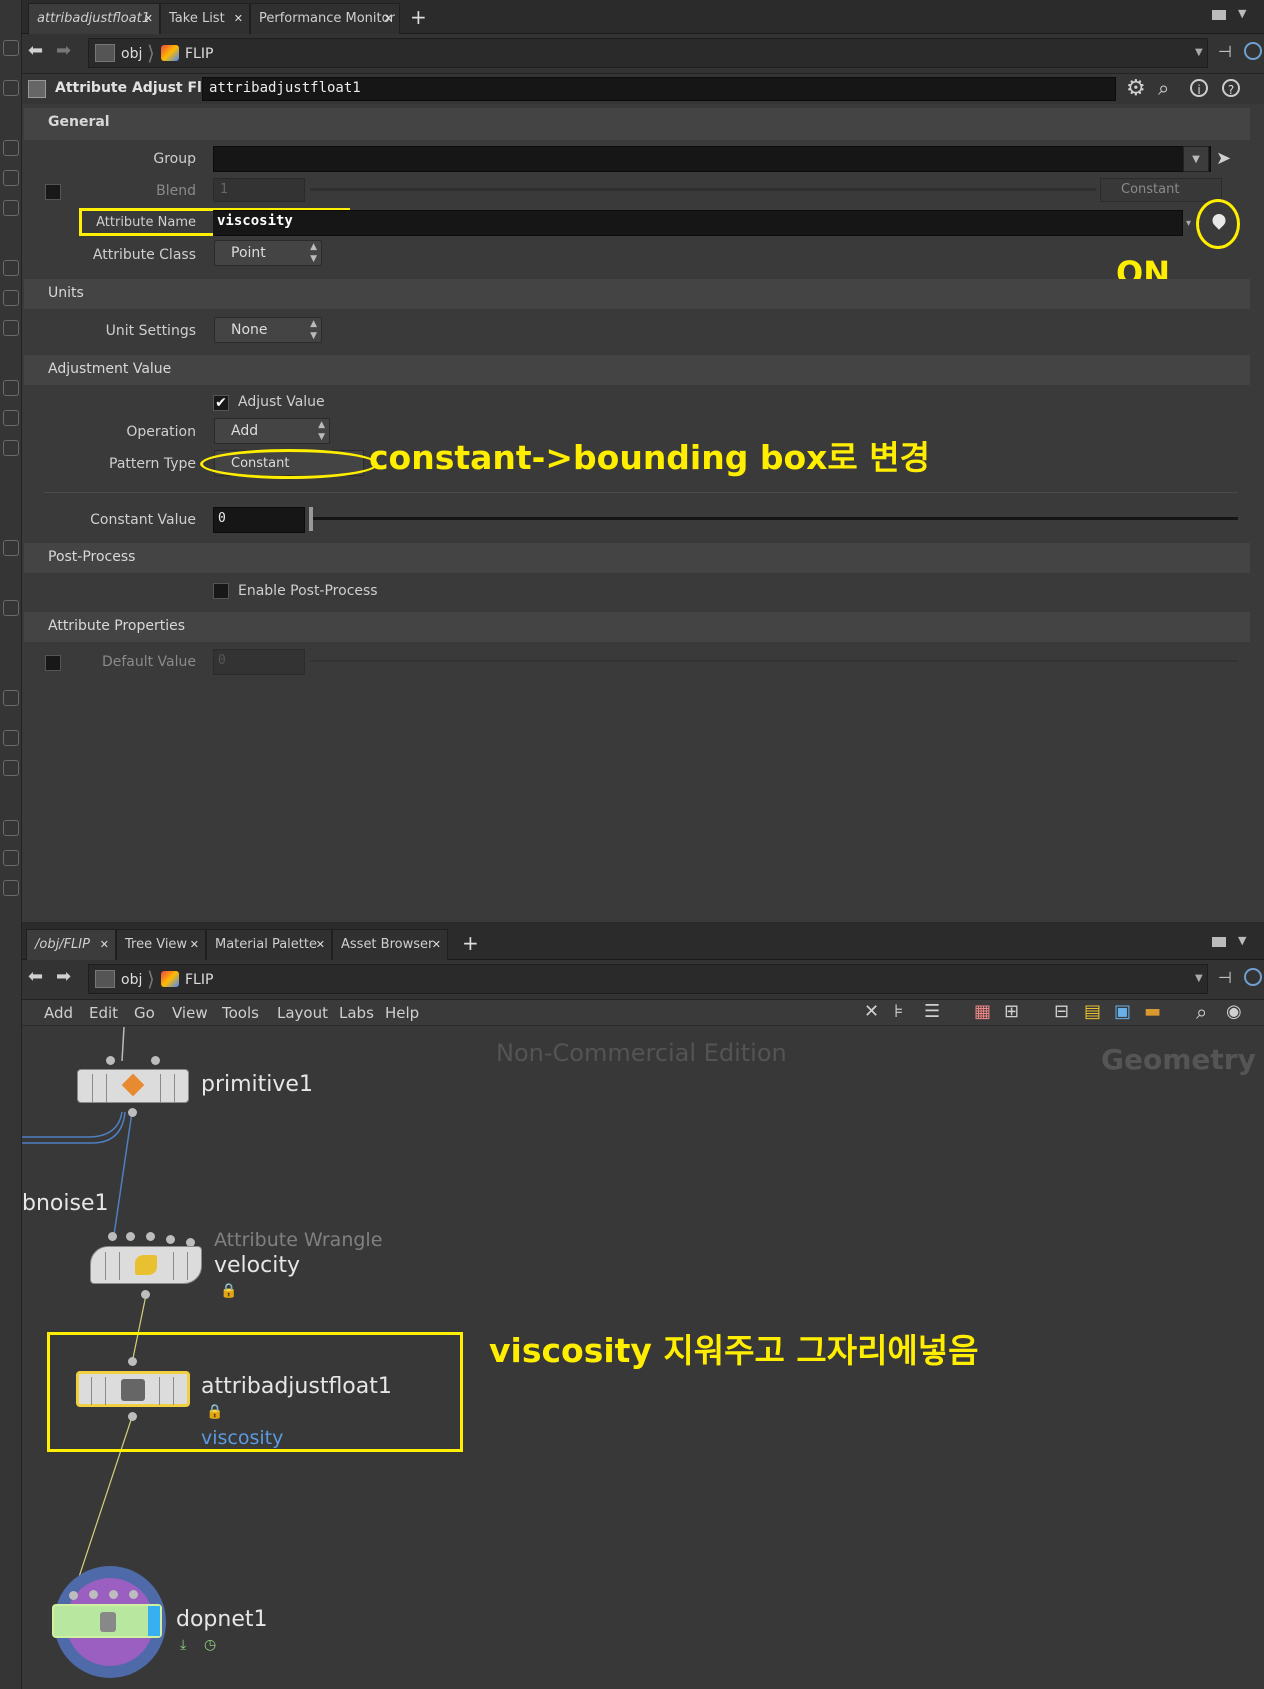 Image resolution: width=1264 pixels, height=1689 pixels. What do you see at coordinates (1231, 88) in the screenshot?
I see `help-icon: ?` at bounding box center [1231, 88].